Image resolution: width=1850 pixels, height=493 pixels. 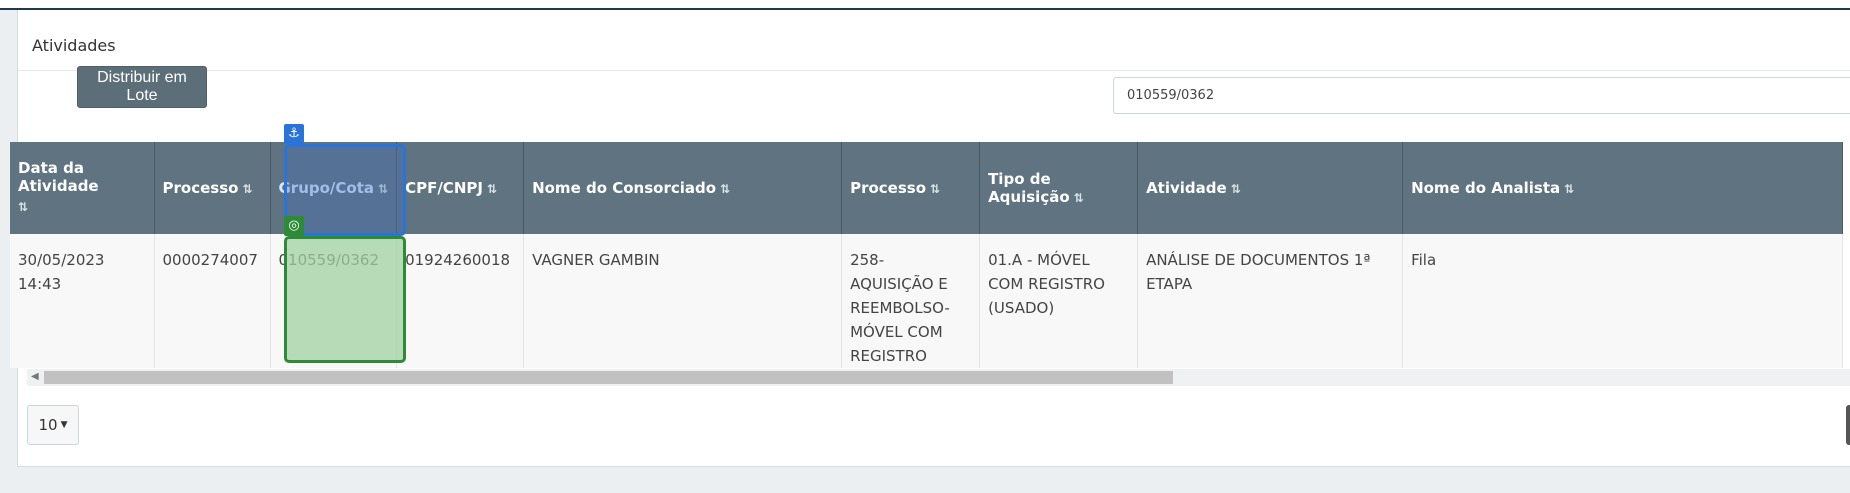 I want to click on pagination-button, so click(x=1848, y=425).